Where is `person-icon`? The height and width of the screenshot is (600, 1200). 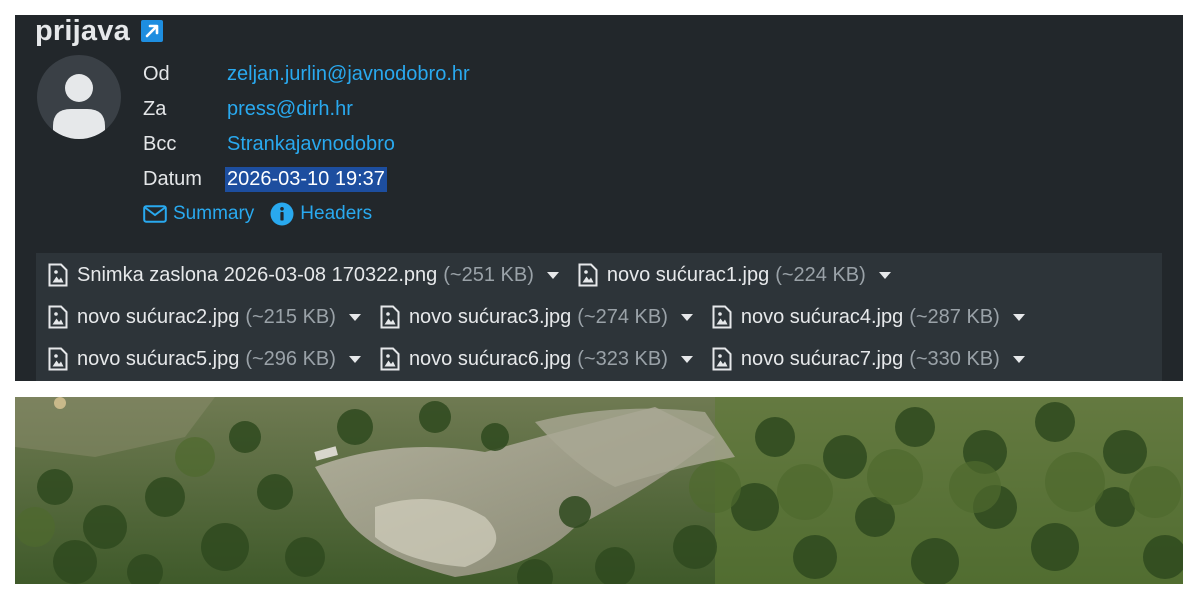
person-icon is located at coordinates (79, 106).